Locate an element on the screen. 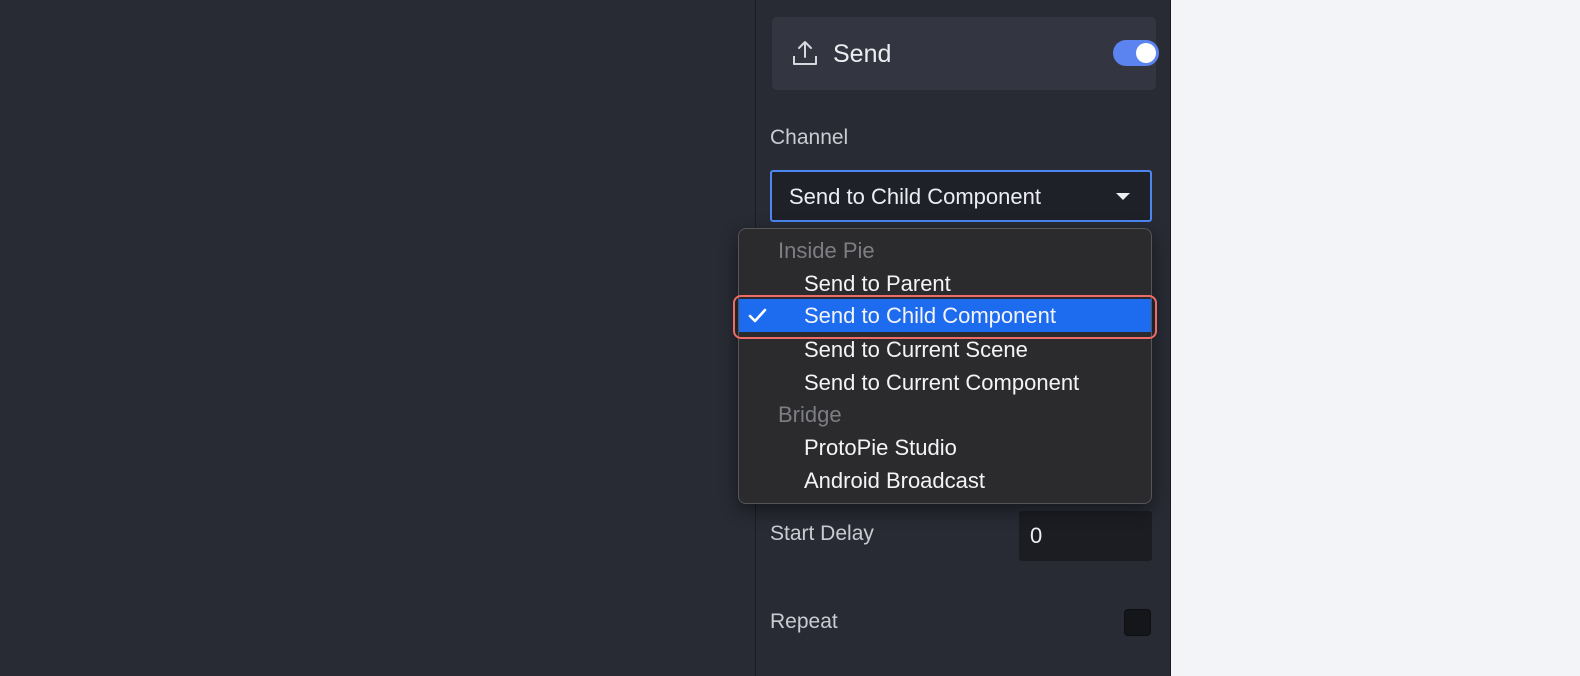  menu-item-protopie-studio: ProtoPie Studio is located at coordinates (945, 447).